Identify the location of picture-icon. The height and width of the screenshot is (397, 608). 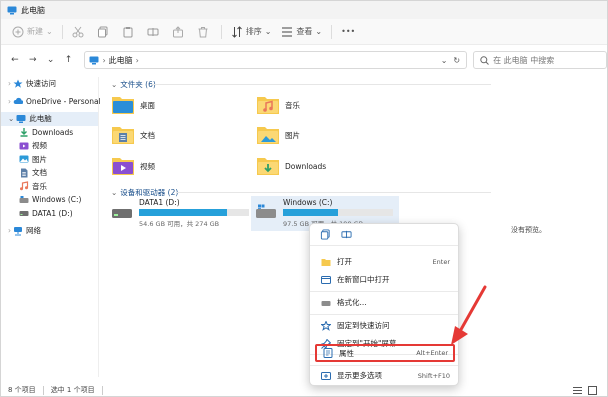
(24, 159).